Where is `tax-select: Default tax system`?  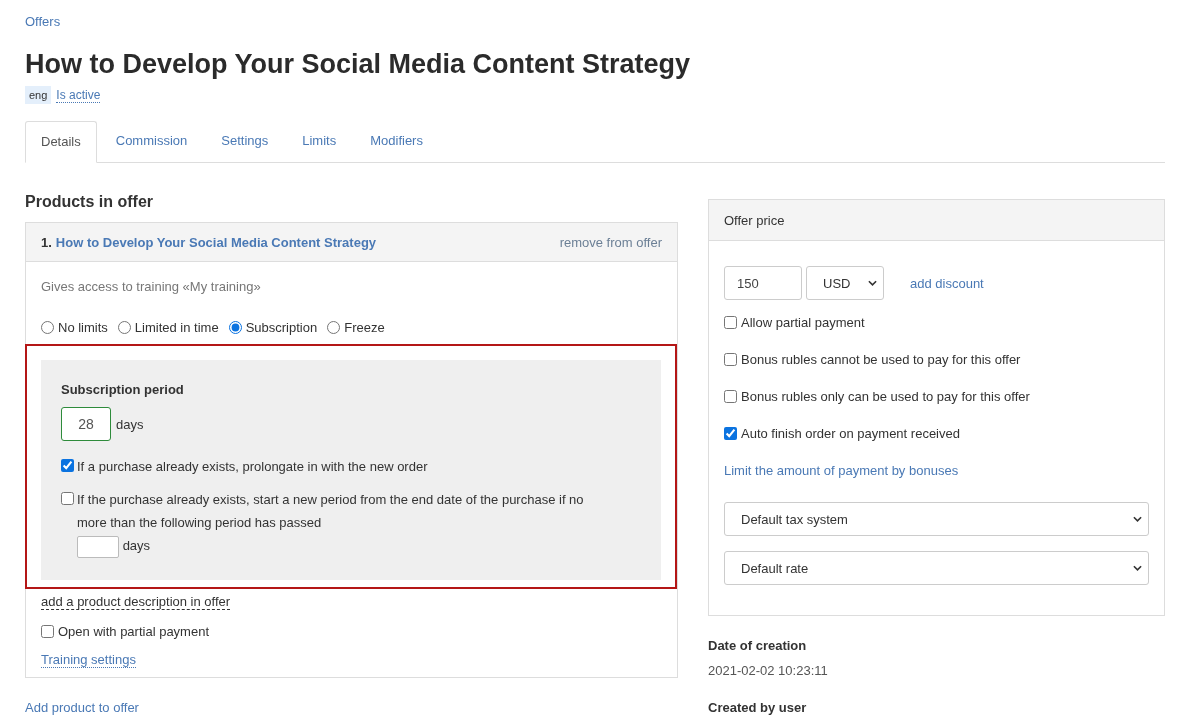 tax-select: Default tax system is located at coordinates (936, 519).